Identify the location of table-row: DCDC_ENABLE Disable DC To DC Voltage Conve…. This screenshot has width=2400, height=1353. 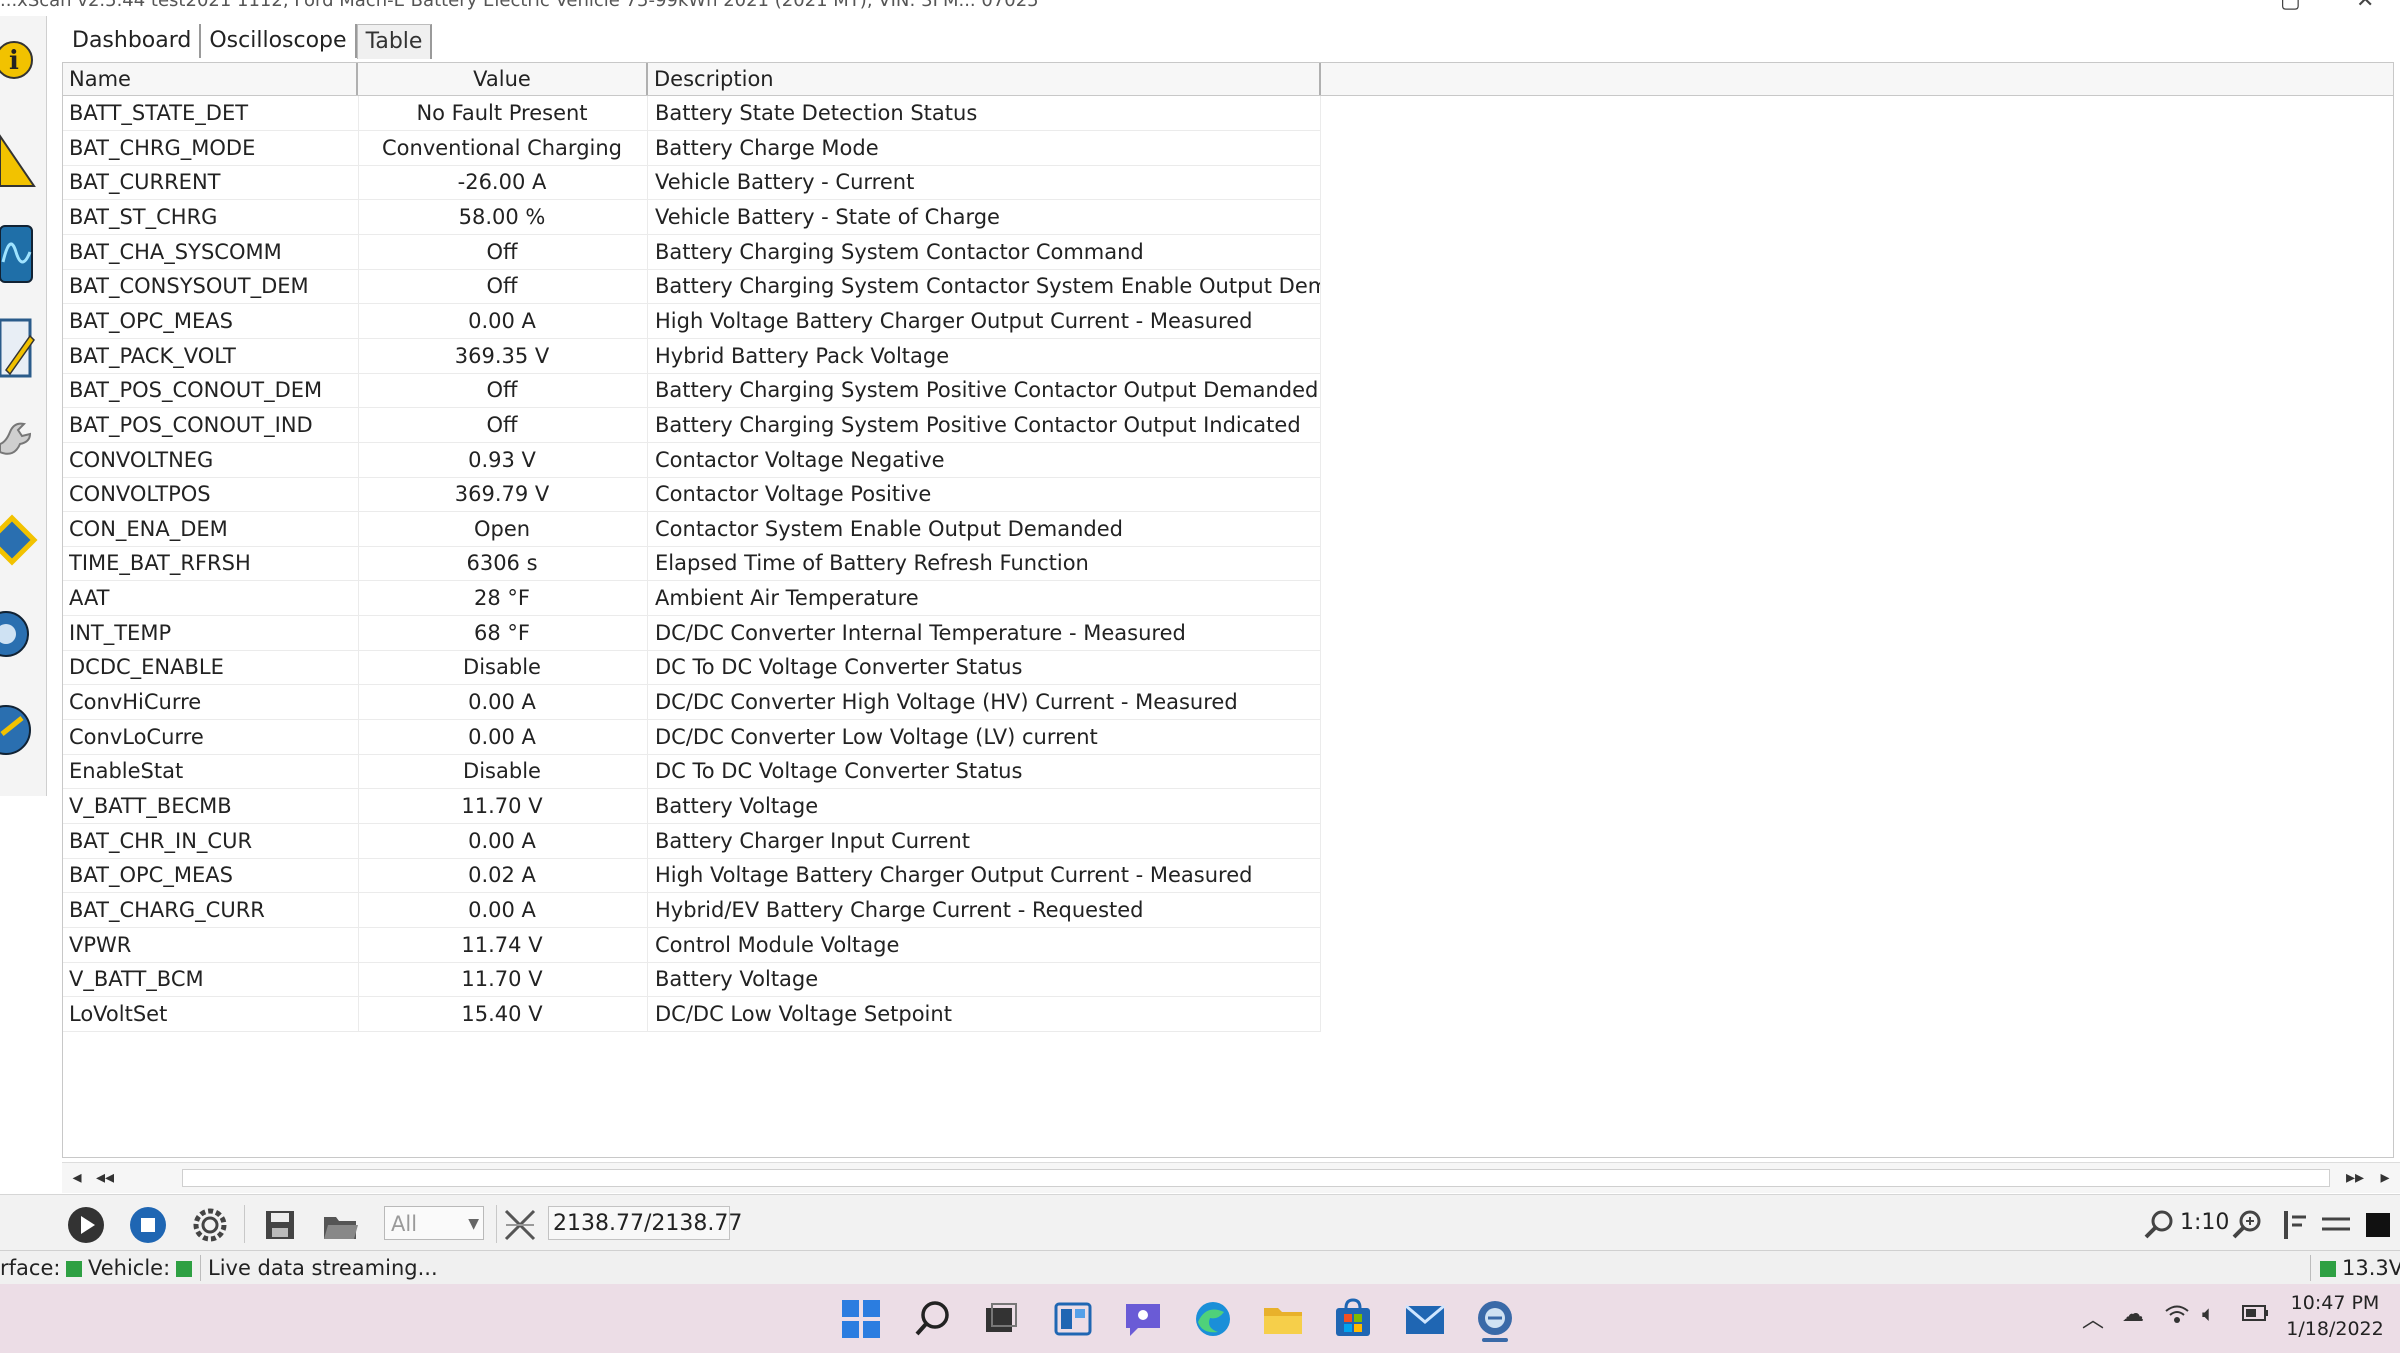
(692, 668).